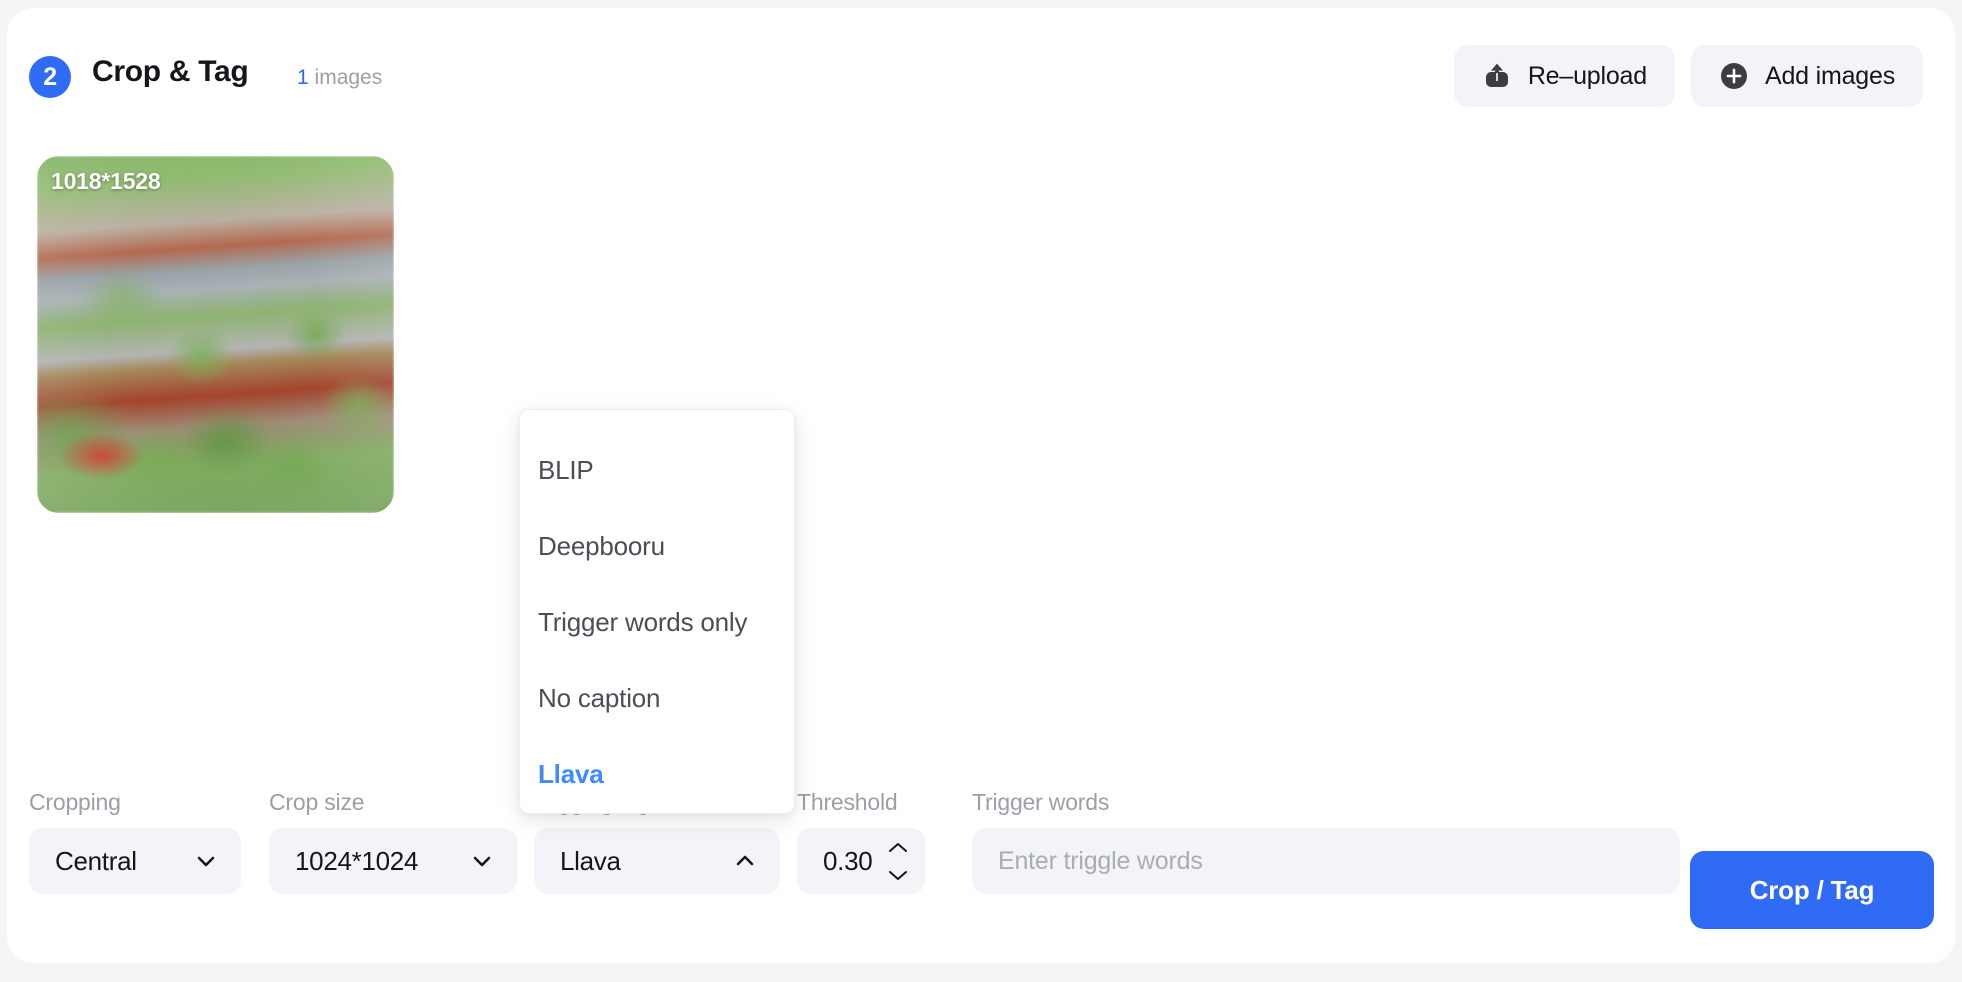 The height and width of the screenshot is (982, 1962). What do you see at coordinates (1829, 75) in the screenshot?
I see `add-images-label: Add images` at bounding box center [1829, 75].